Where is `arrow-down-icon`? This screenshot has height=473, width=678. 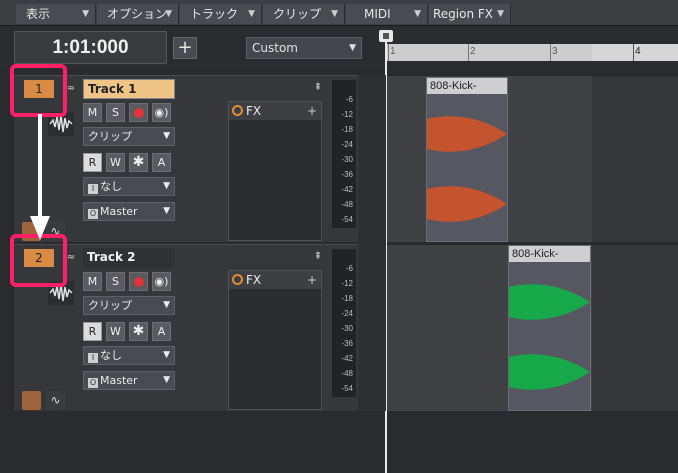 arrow-down-icon is located at coordinates (40, 177).